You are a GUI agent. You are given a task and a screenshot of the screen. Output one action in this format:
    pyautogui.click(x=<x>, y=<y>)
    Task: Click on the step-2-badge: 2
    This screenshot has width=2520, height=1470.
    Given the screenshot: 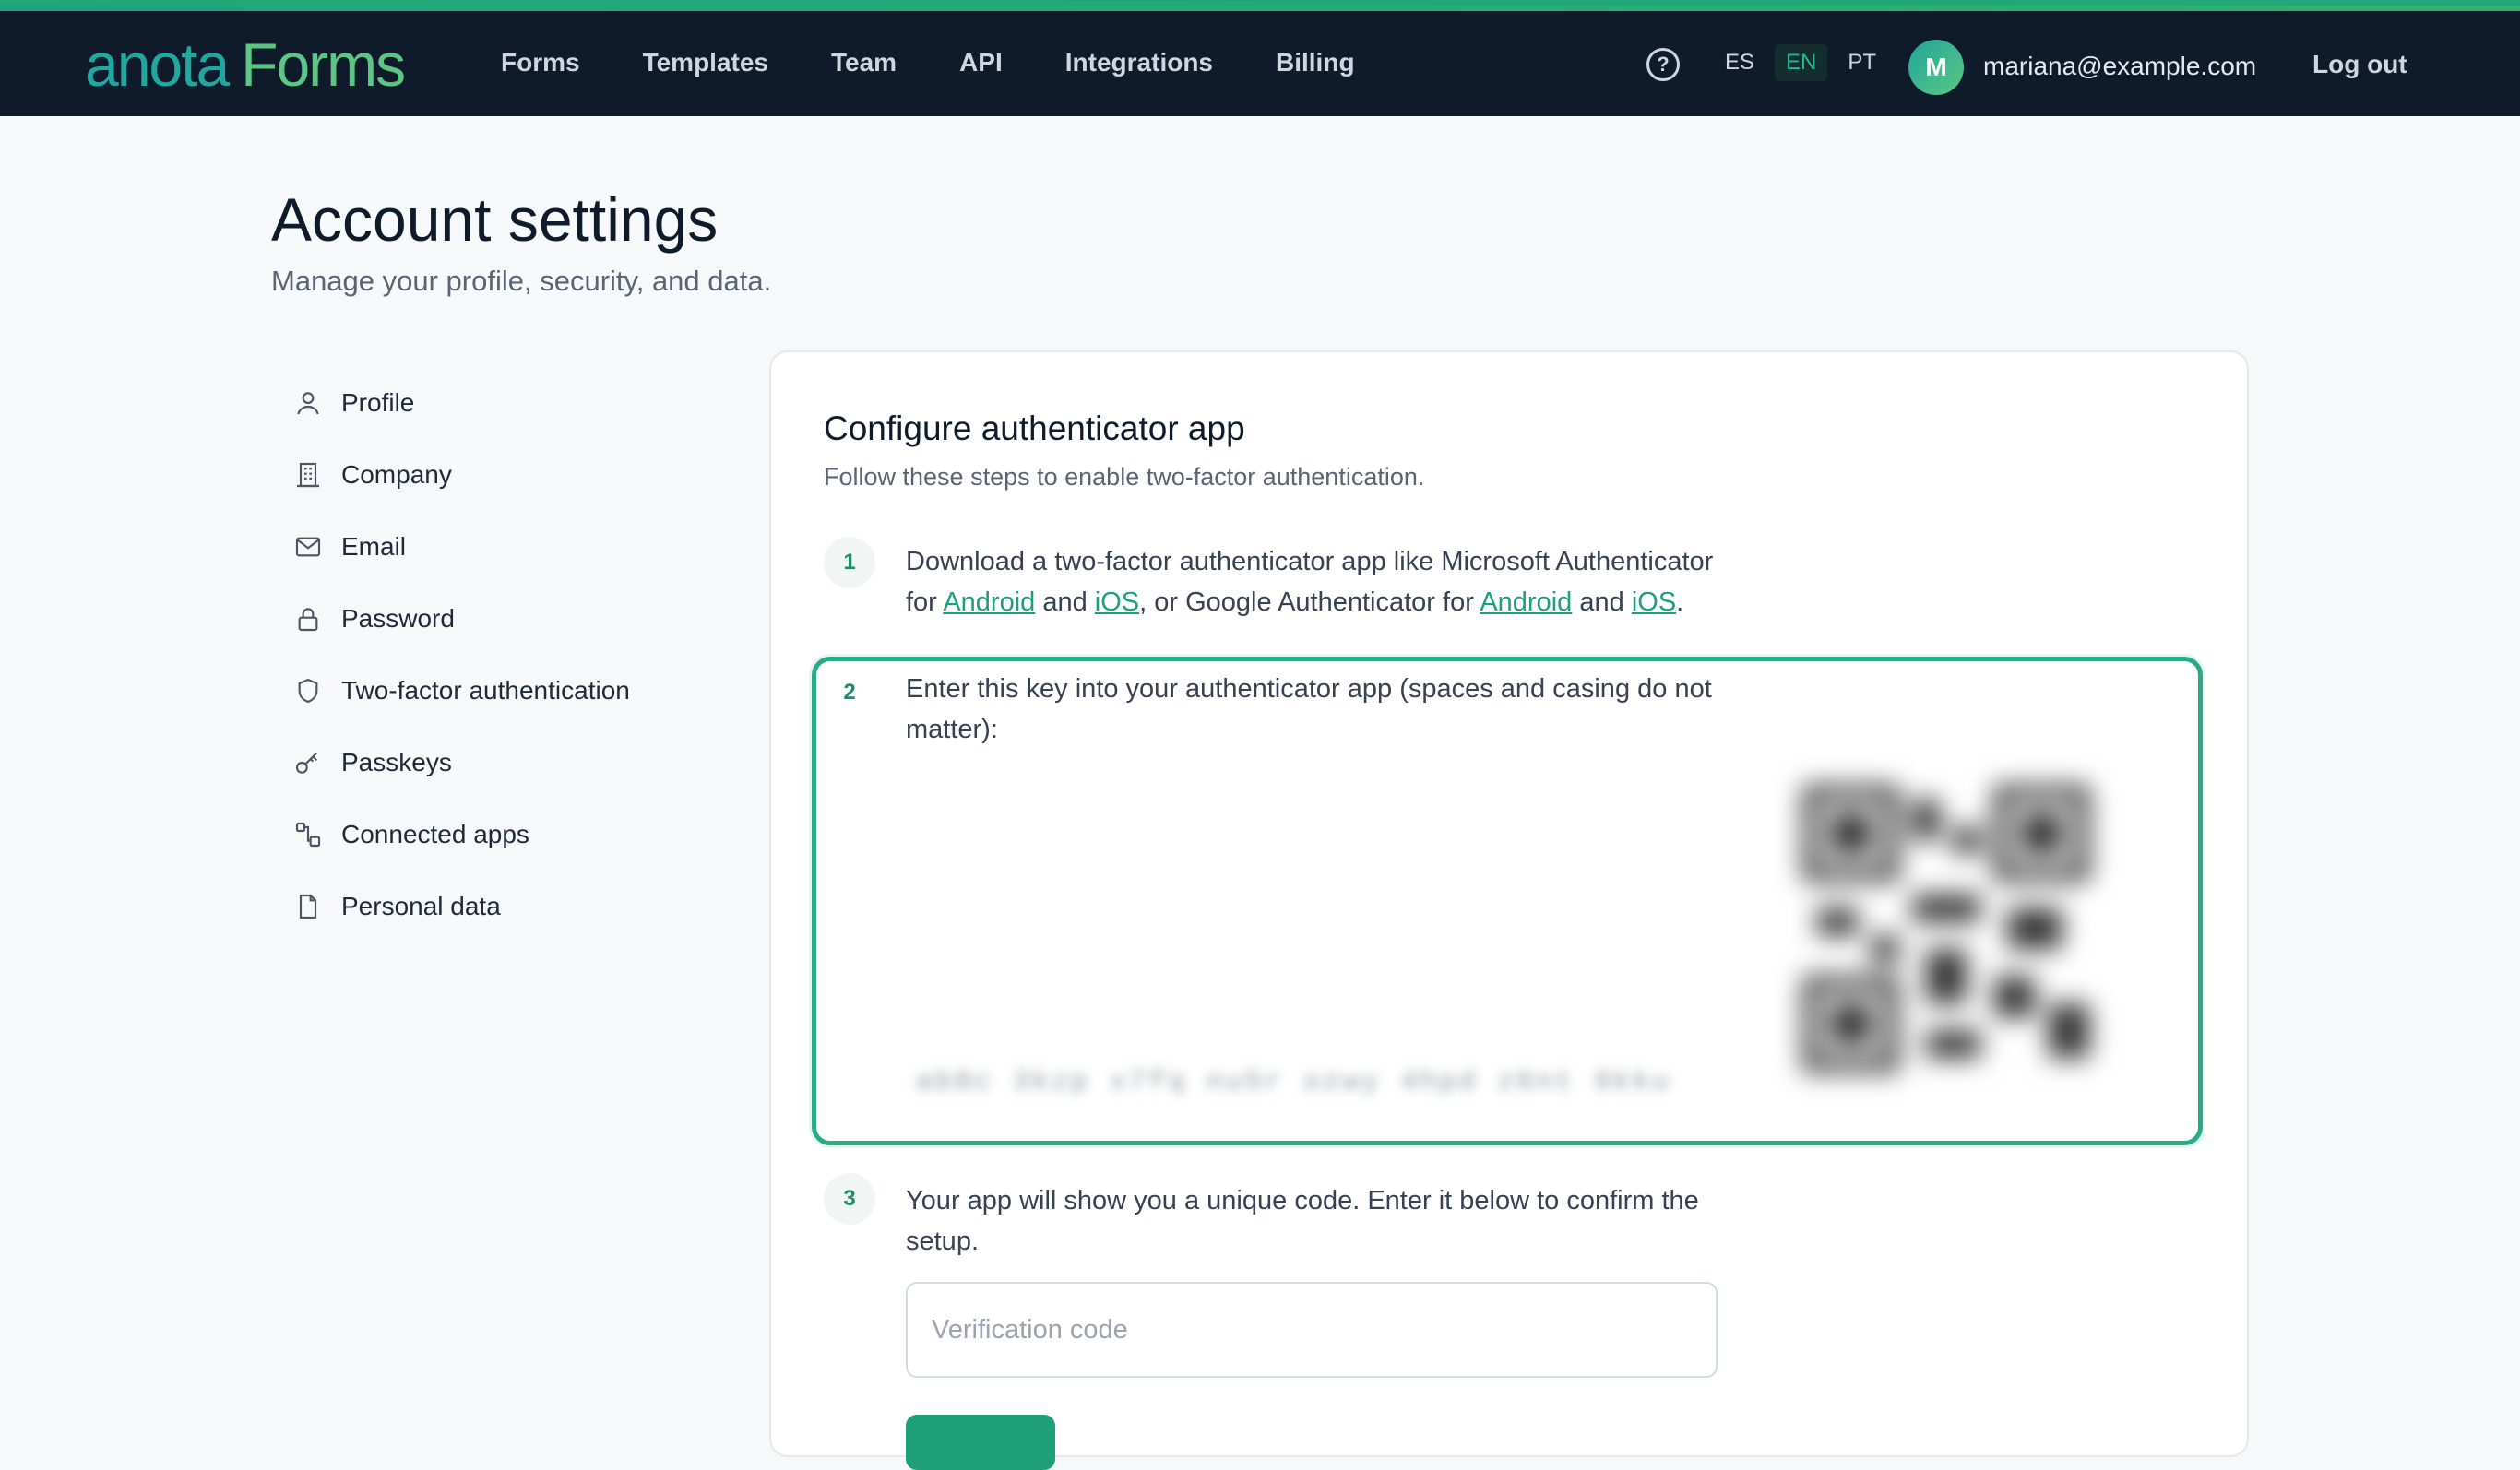 What is the action you would take?
    pyautogui.click(x=849, y=692)
    